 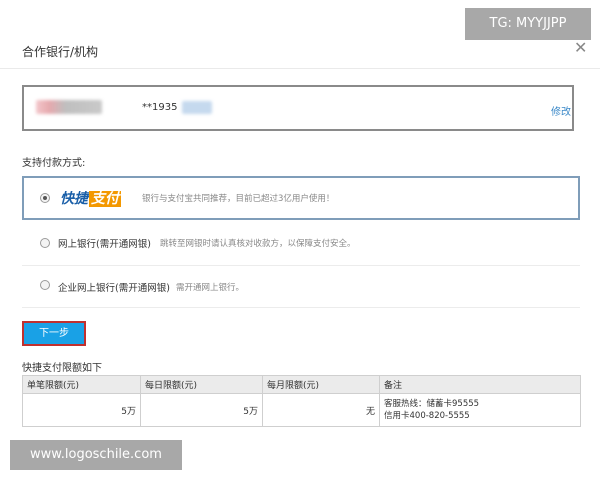 What do you see at coordinates (298, 108) in the screenshot?
I see `bank-card-box: **1935 修改` at bounding box center [298, 108].